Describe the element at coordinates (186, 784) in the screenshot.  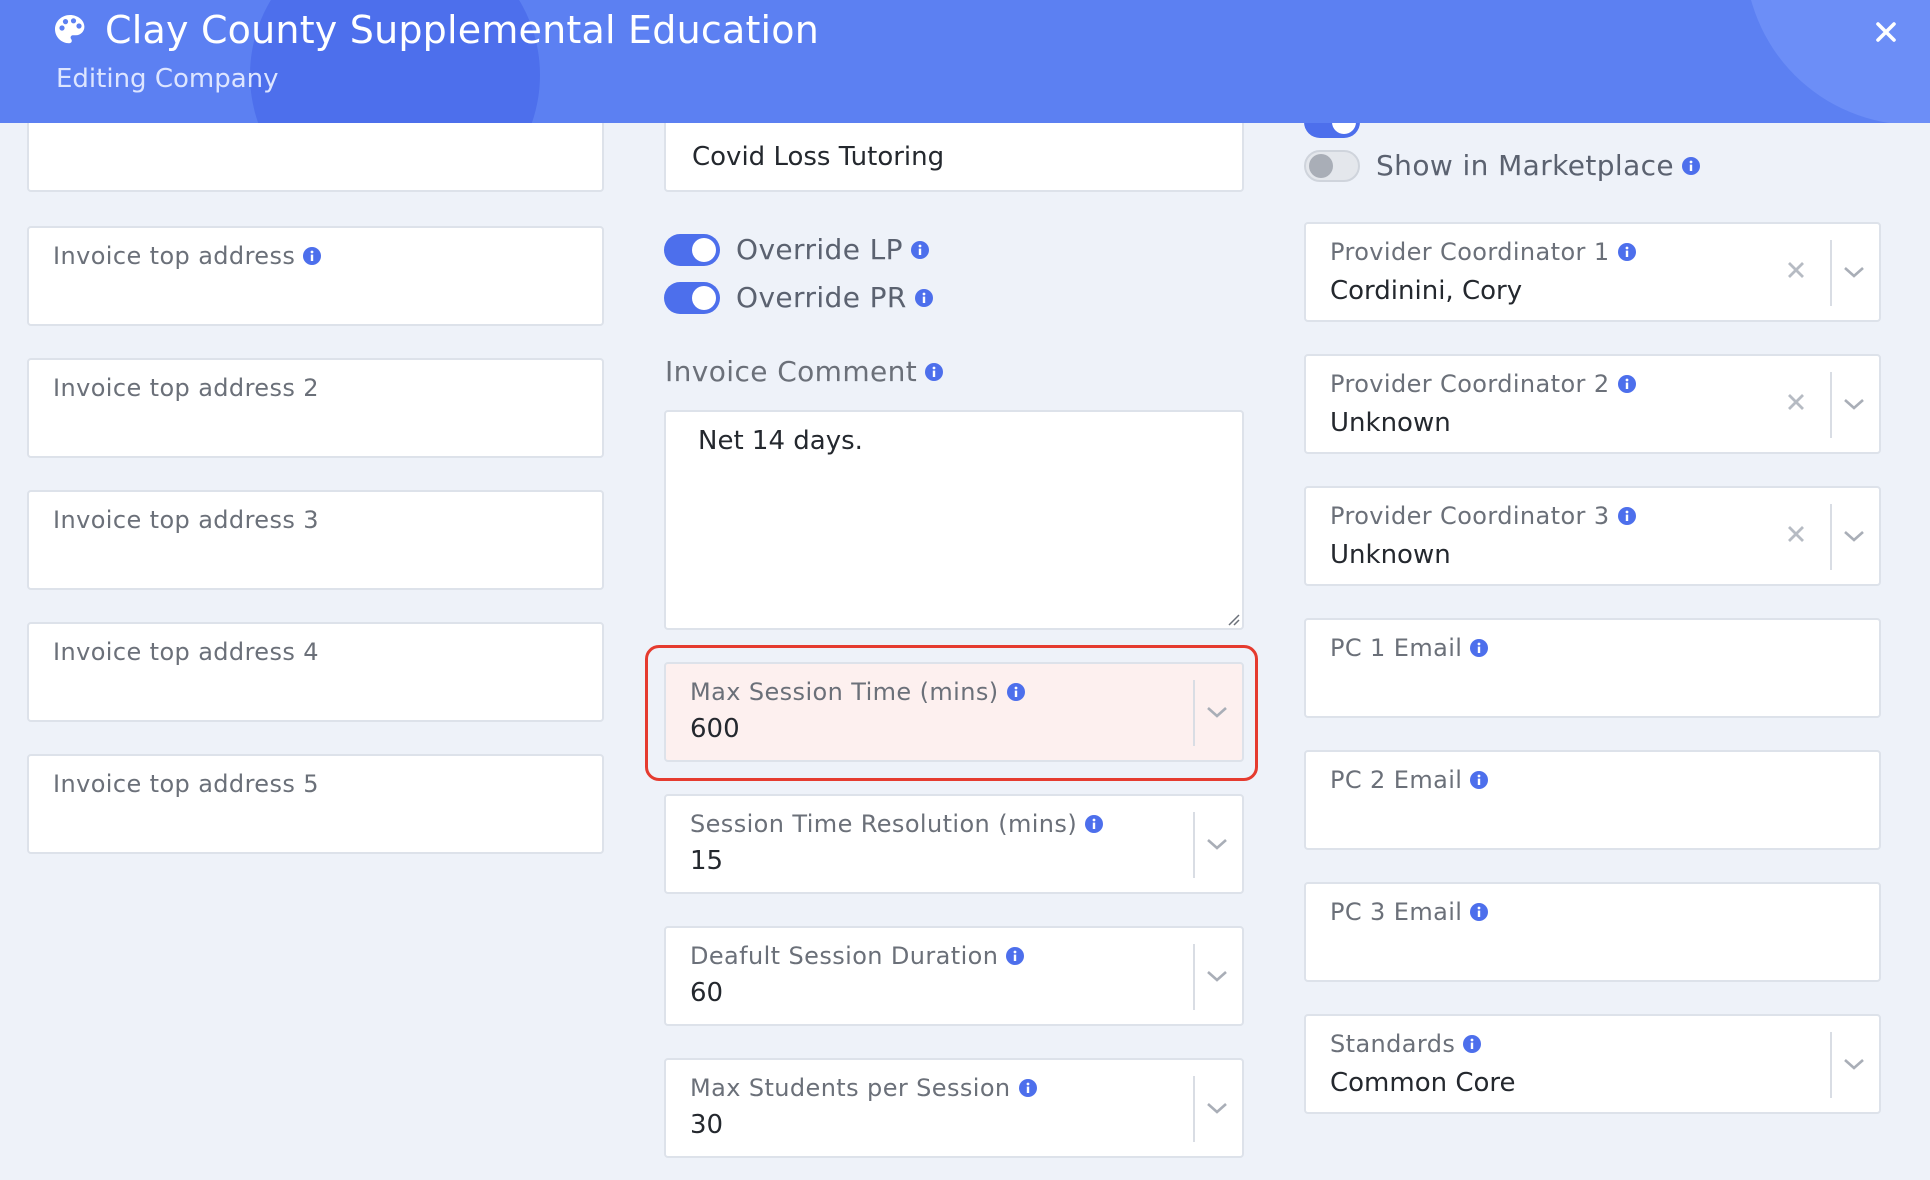
I see `field-label: Invoice top address 5` at that location.